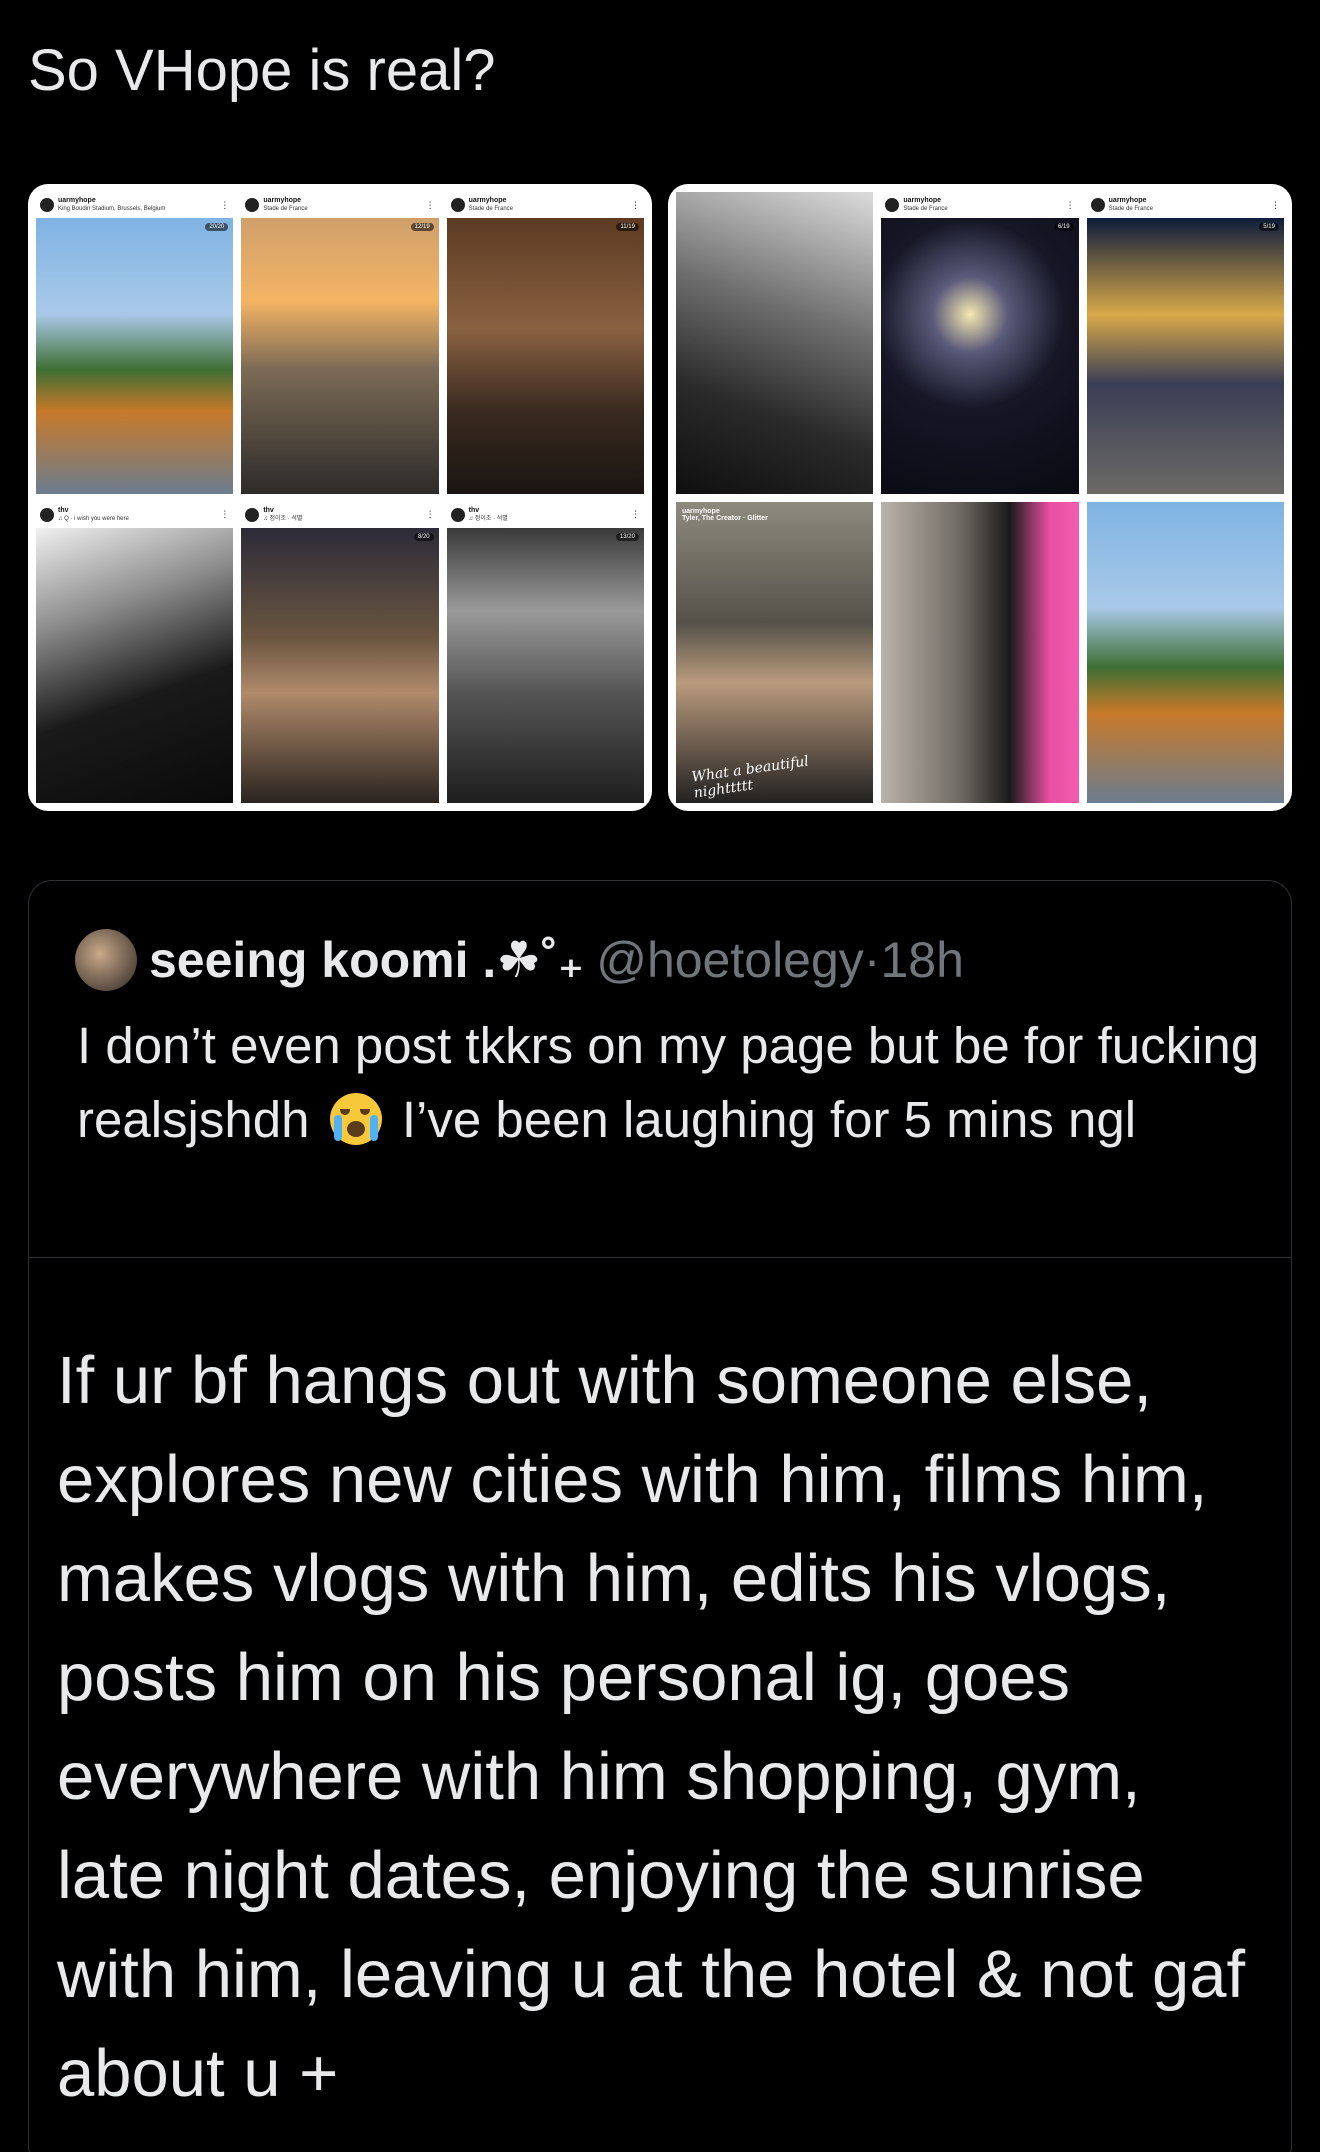 This screenshot has height=2152, width=1320. What do you see at coordinates (980, 356) in the screenshot?
I see `ig-photo: 6/19` at bounding box center [980, 356].